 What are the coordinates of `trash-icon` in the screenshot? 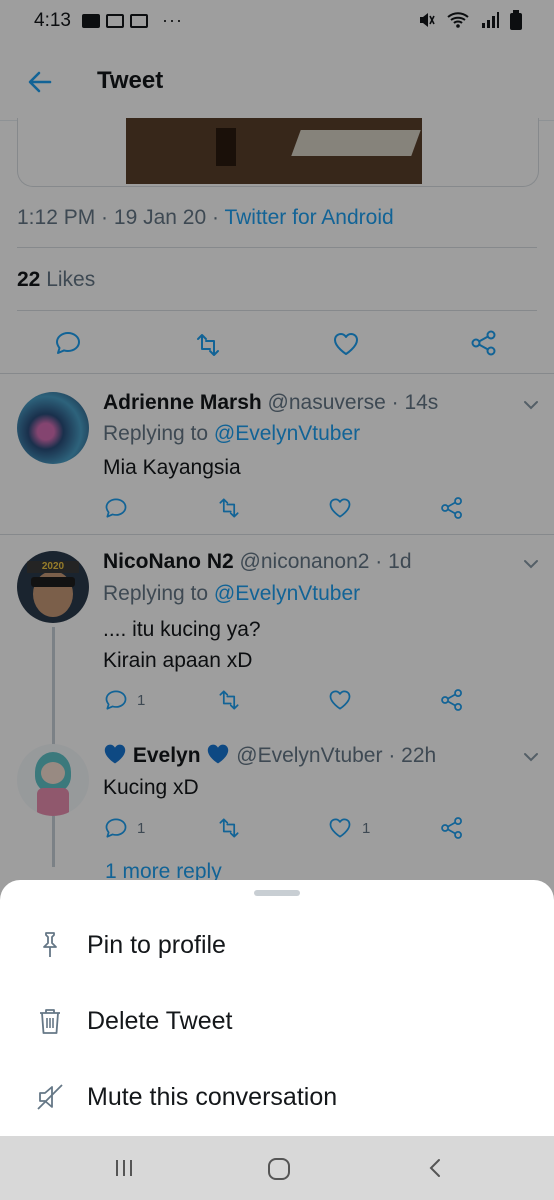 It's located at (50, 1021).